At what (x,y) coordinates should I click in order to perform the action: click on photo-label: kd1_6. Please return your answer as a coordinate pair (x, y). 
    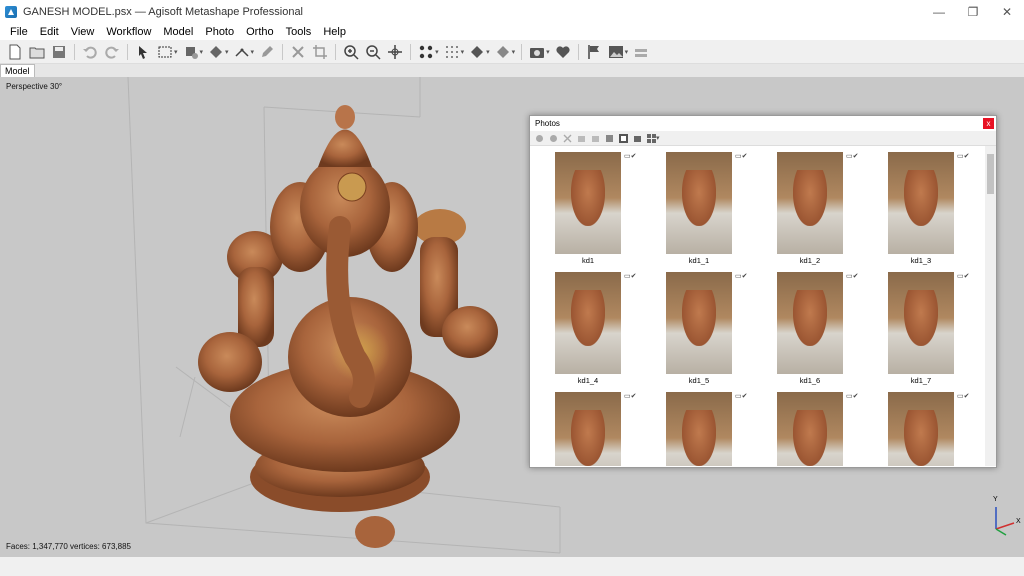
    Looking at the image, I should click on (810, 380).